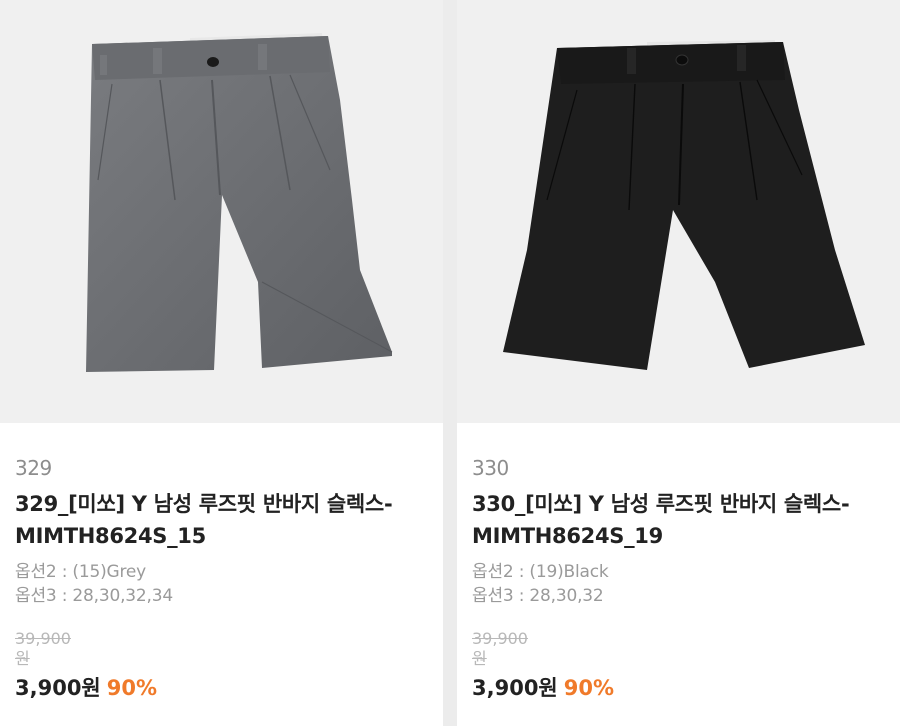 The height and width of the screenshot is (726, 900). I want to click on product-index: 330, so click(490, 468).